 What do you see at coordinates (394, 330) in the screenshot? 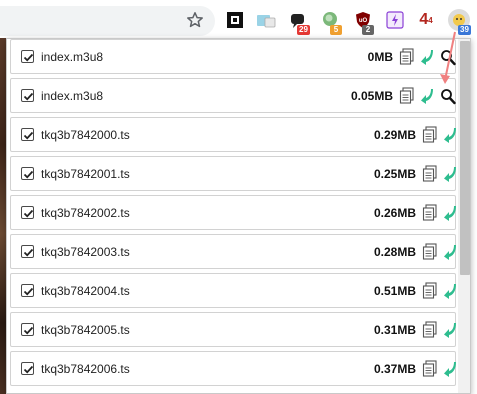
I see `file-size: 0.31MB` at bounding box center [394, 330].